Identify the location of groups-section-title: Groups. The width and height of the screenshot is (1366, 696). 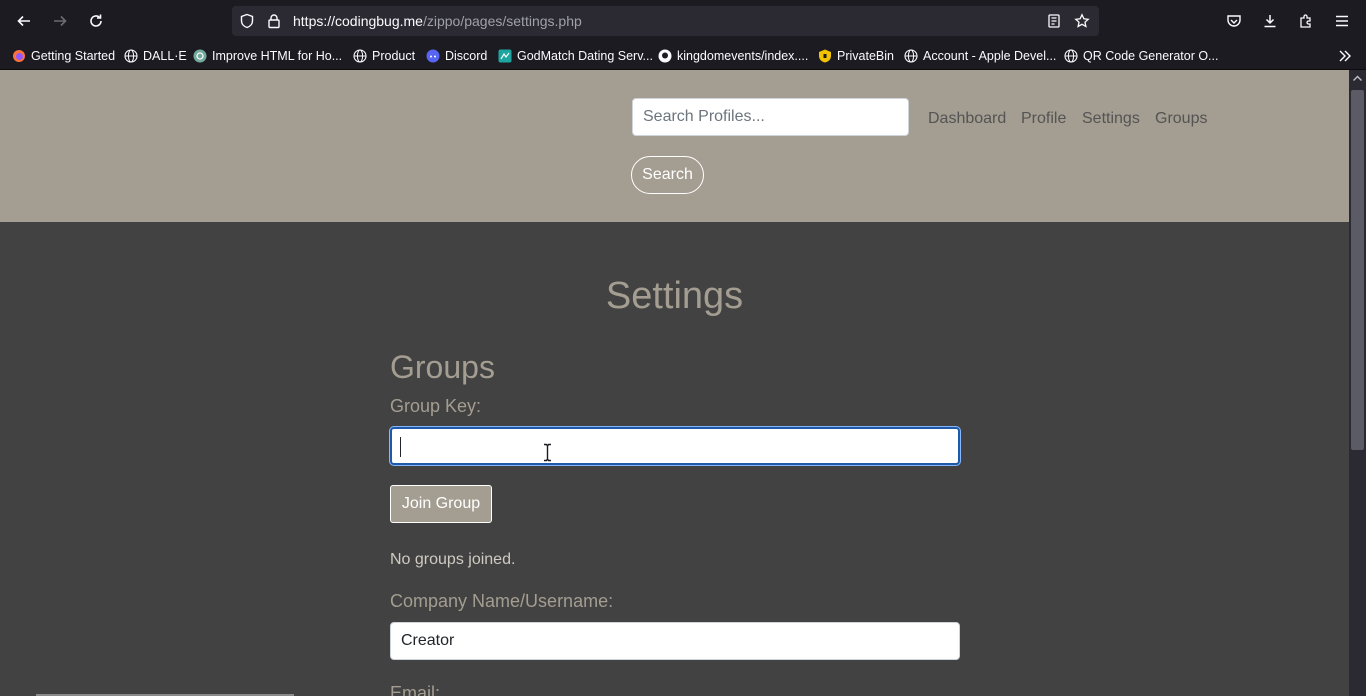
(442, 367).